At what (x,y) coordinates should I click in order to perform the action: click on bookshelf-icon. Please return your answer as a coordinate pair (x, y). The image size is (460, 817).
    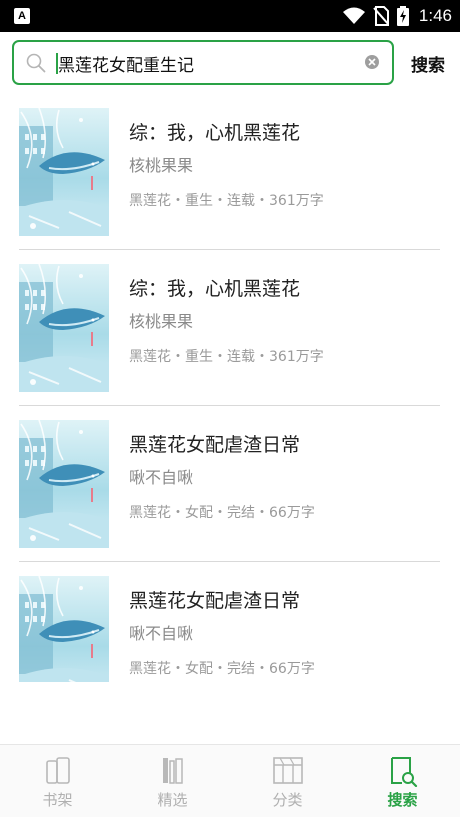
    Looking at the image, I should click on (57, 770).